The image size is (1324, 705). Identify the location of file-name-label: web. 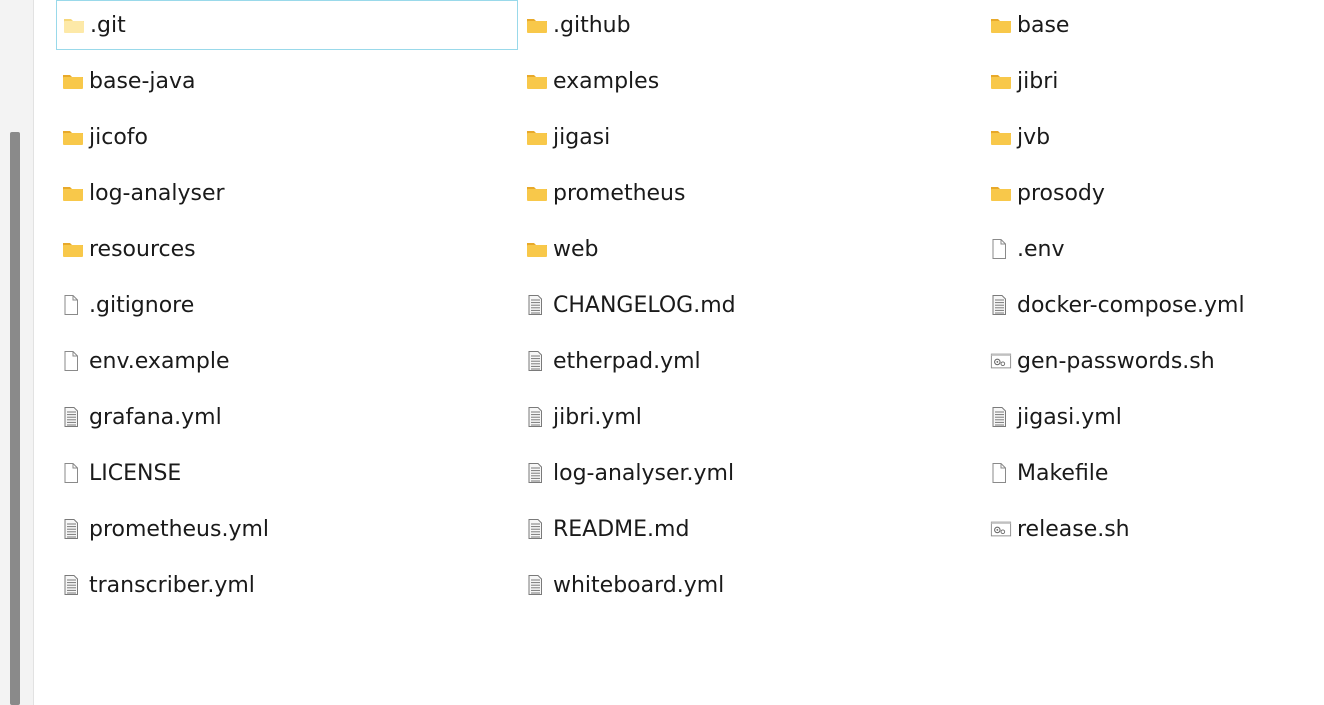
(576, 249).